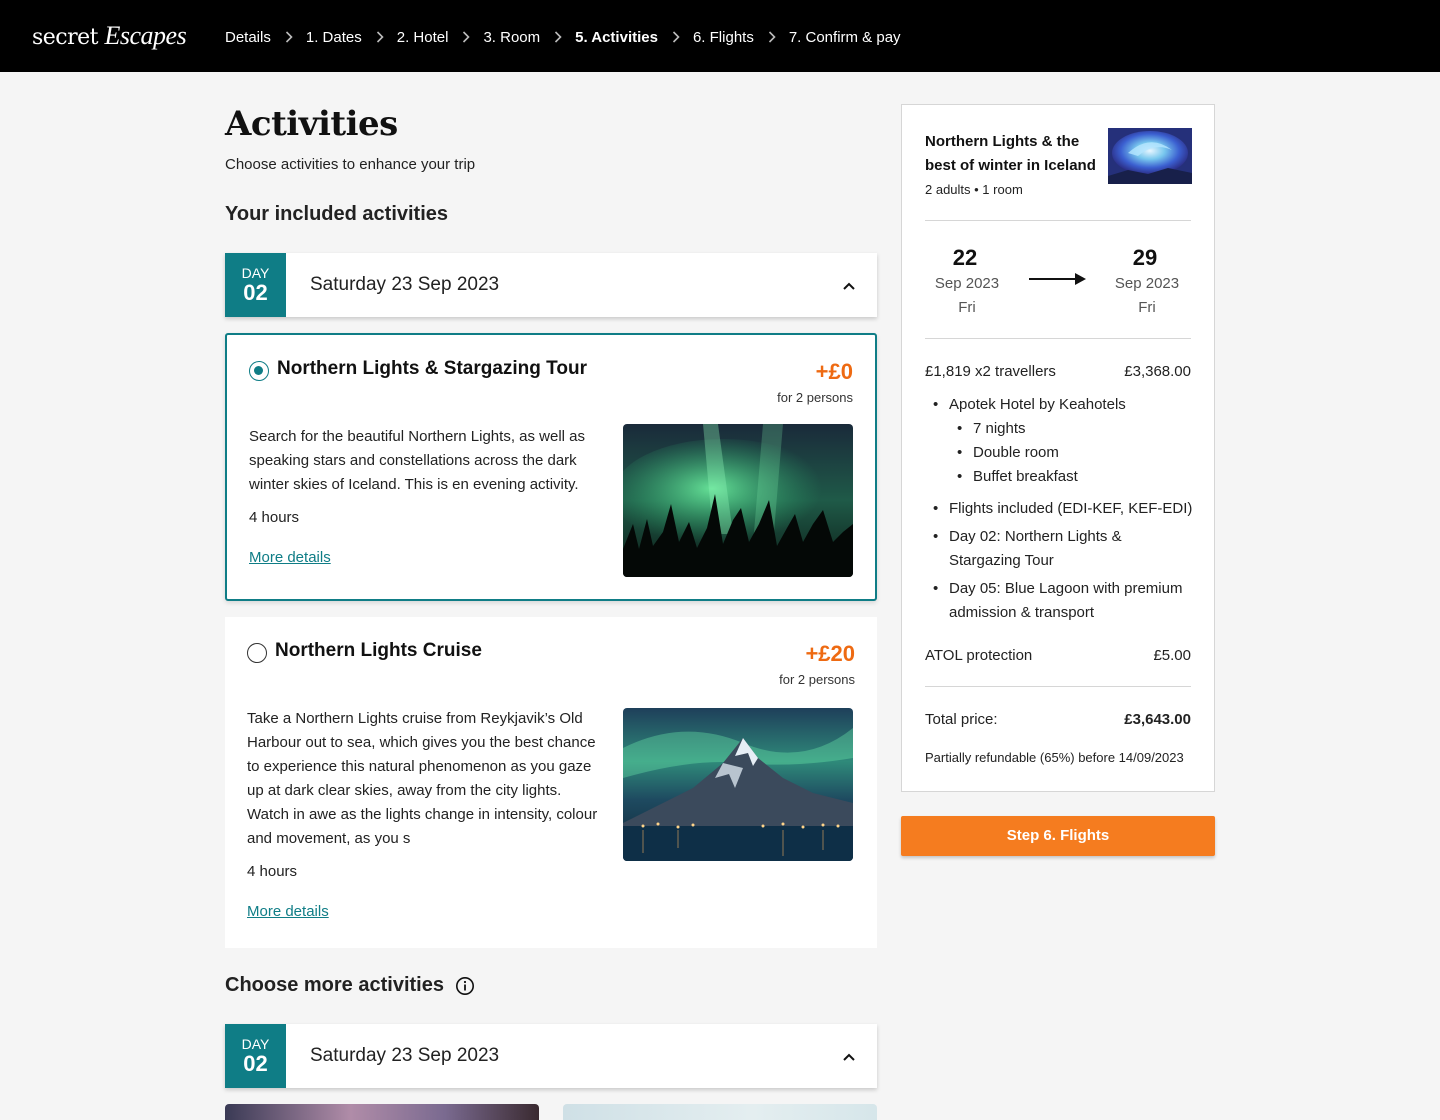 Image resolution: width=1440 pixels, height=1120 pixels. I want to click on checkin-month: Sep 2023, so click(967, 283).